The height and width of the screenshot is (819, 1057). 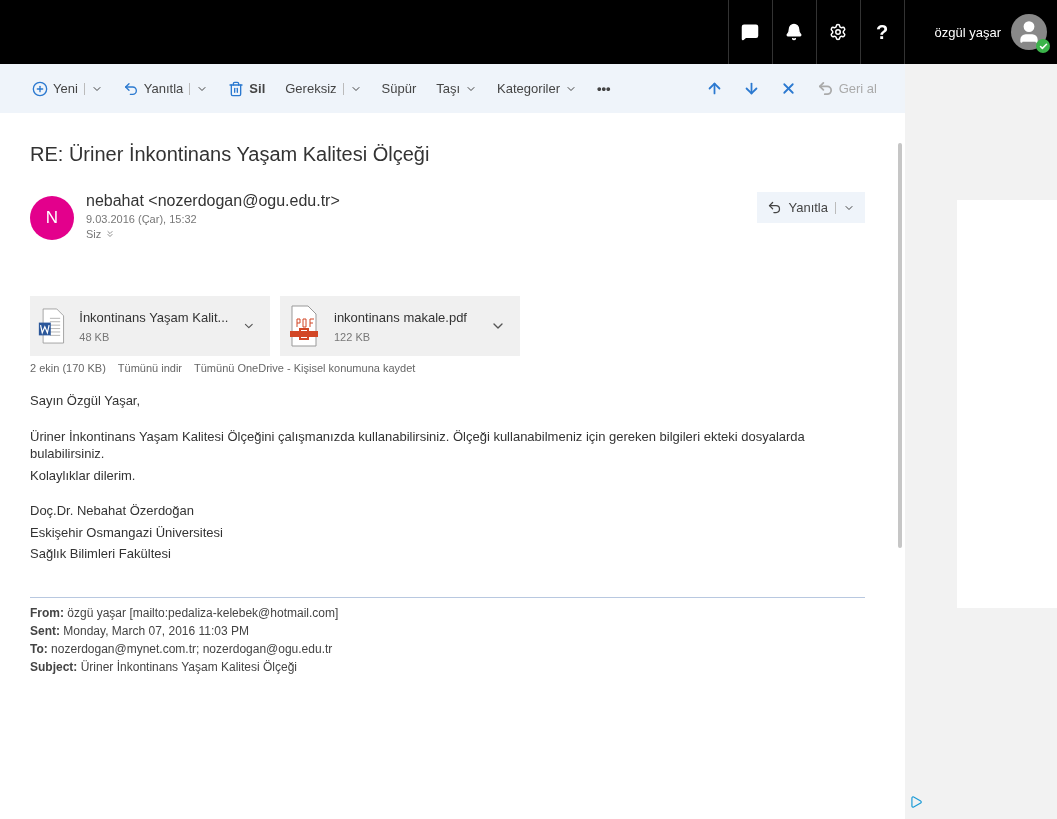 I want to click on recipient: Siz, so click(x=94, y=234).